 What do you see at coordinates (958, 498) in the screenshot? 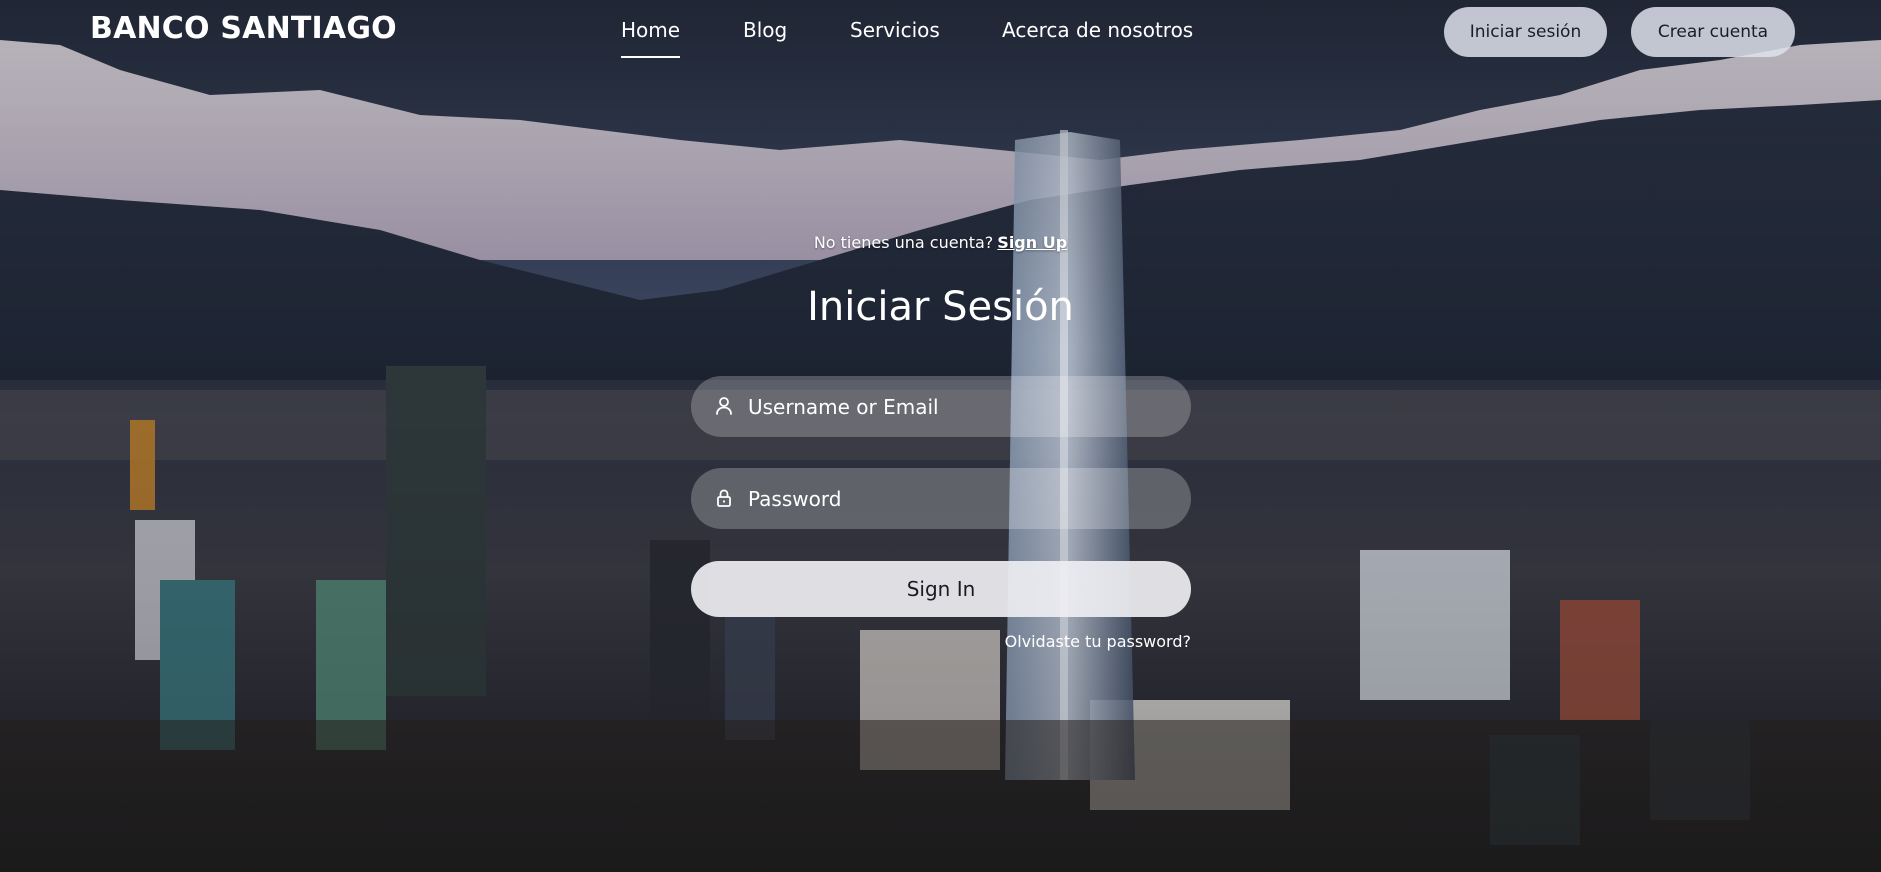
I see `password-input` at bounding box center [958, 498].